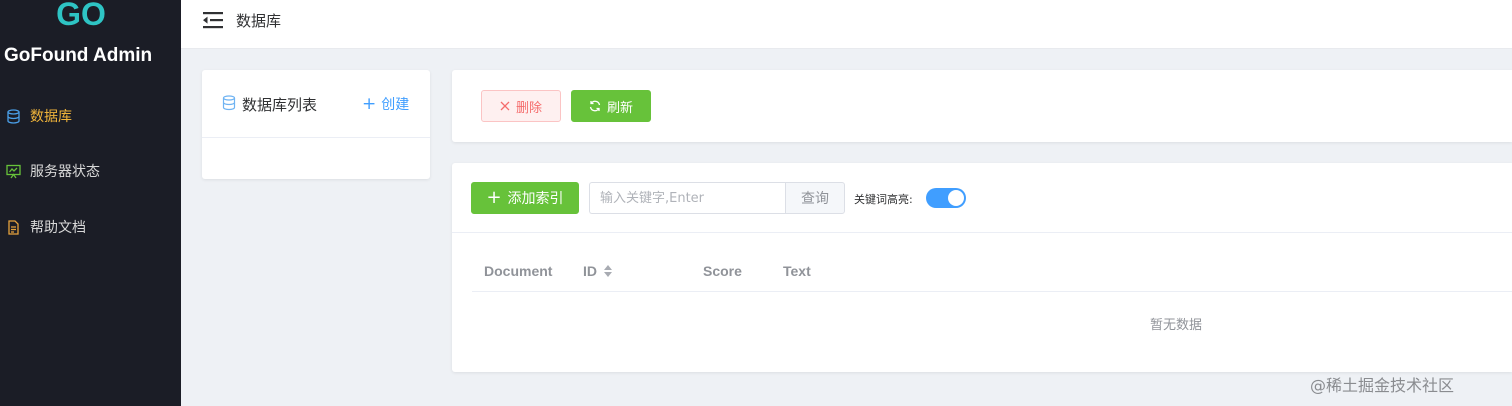  Describe the element at coordinates (58, 228) in the screenshot. I see `sidebar-item-label: 帮助文档` at that location.